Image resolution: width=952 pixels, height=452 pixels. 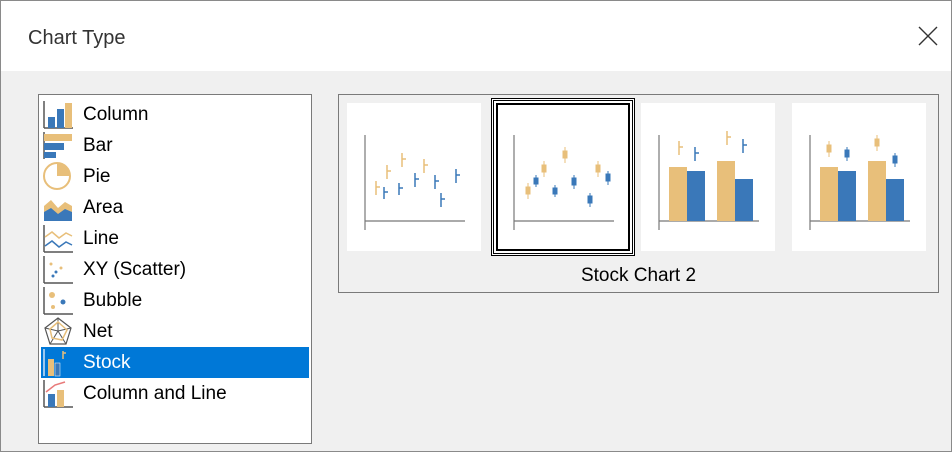 I want to click on chart-type-label: Area, so click(x=103, y=207).